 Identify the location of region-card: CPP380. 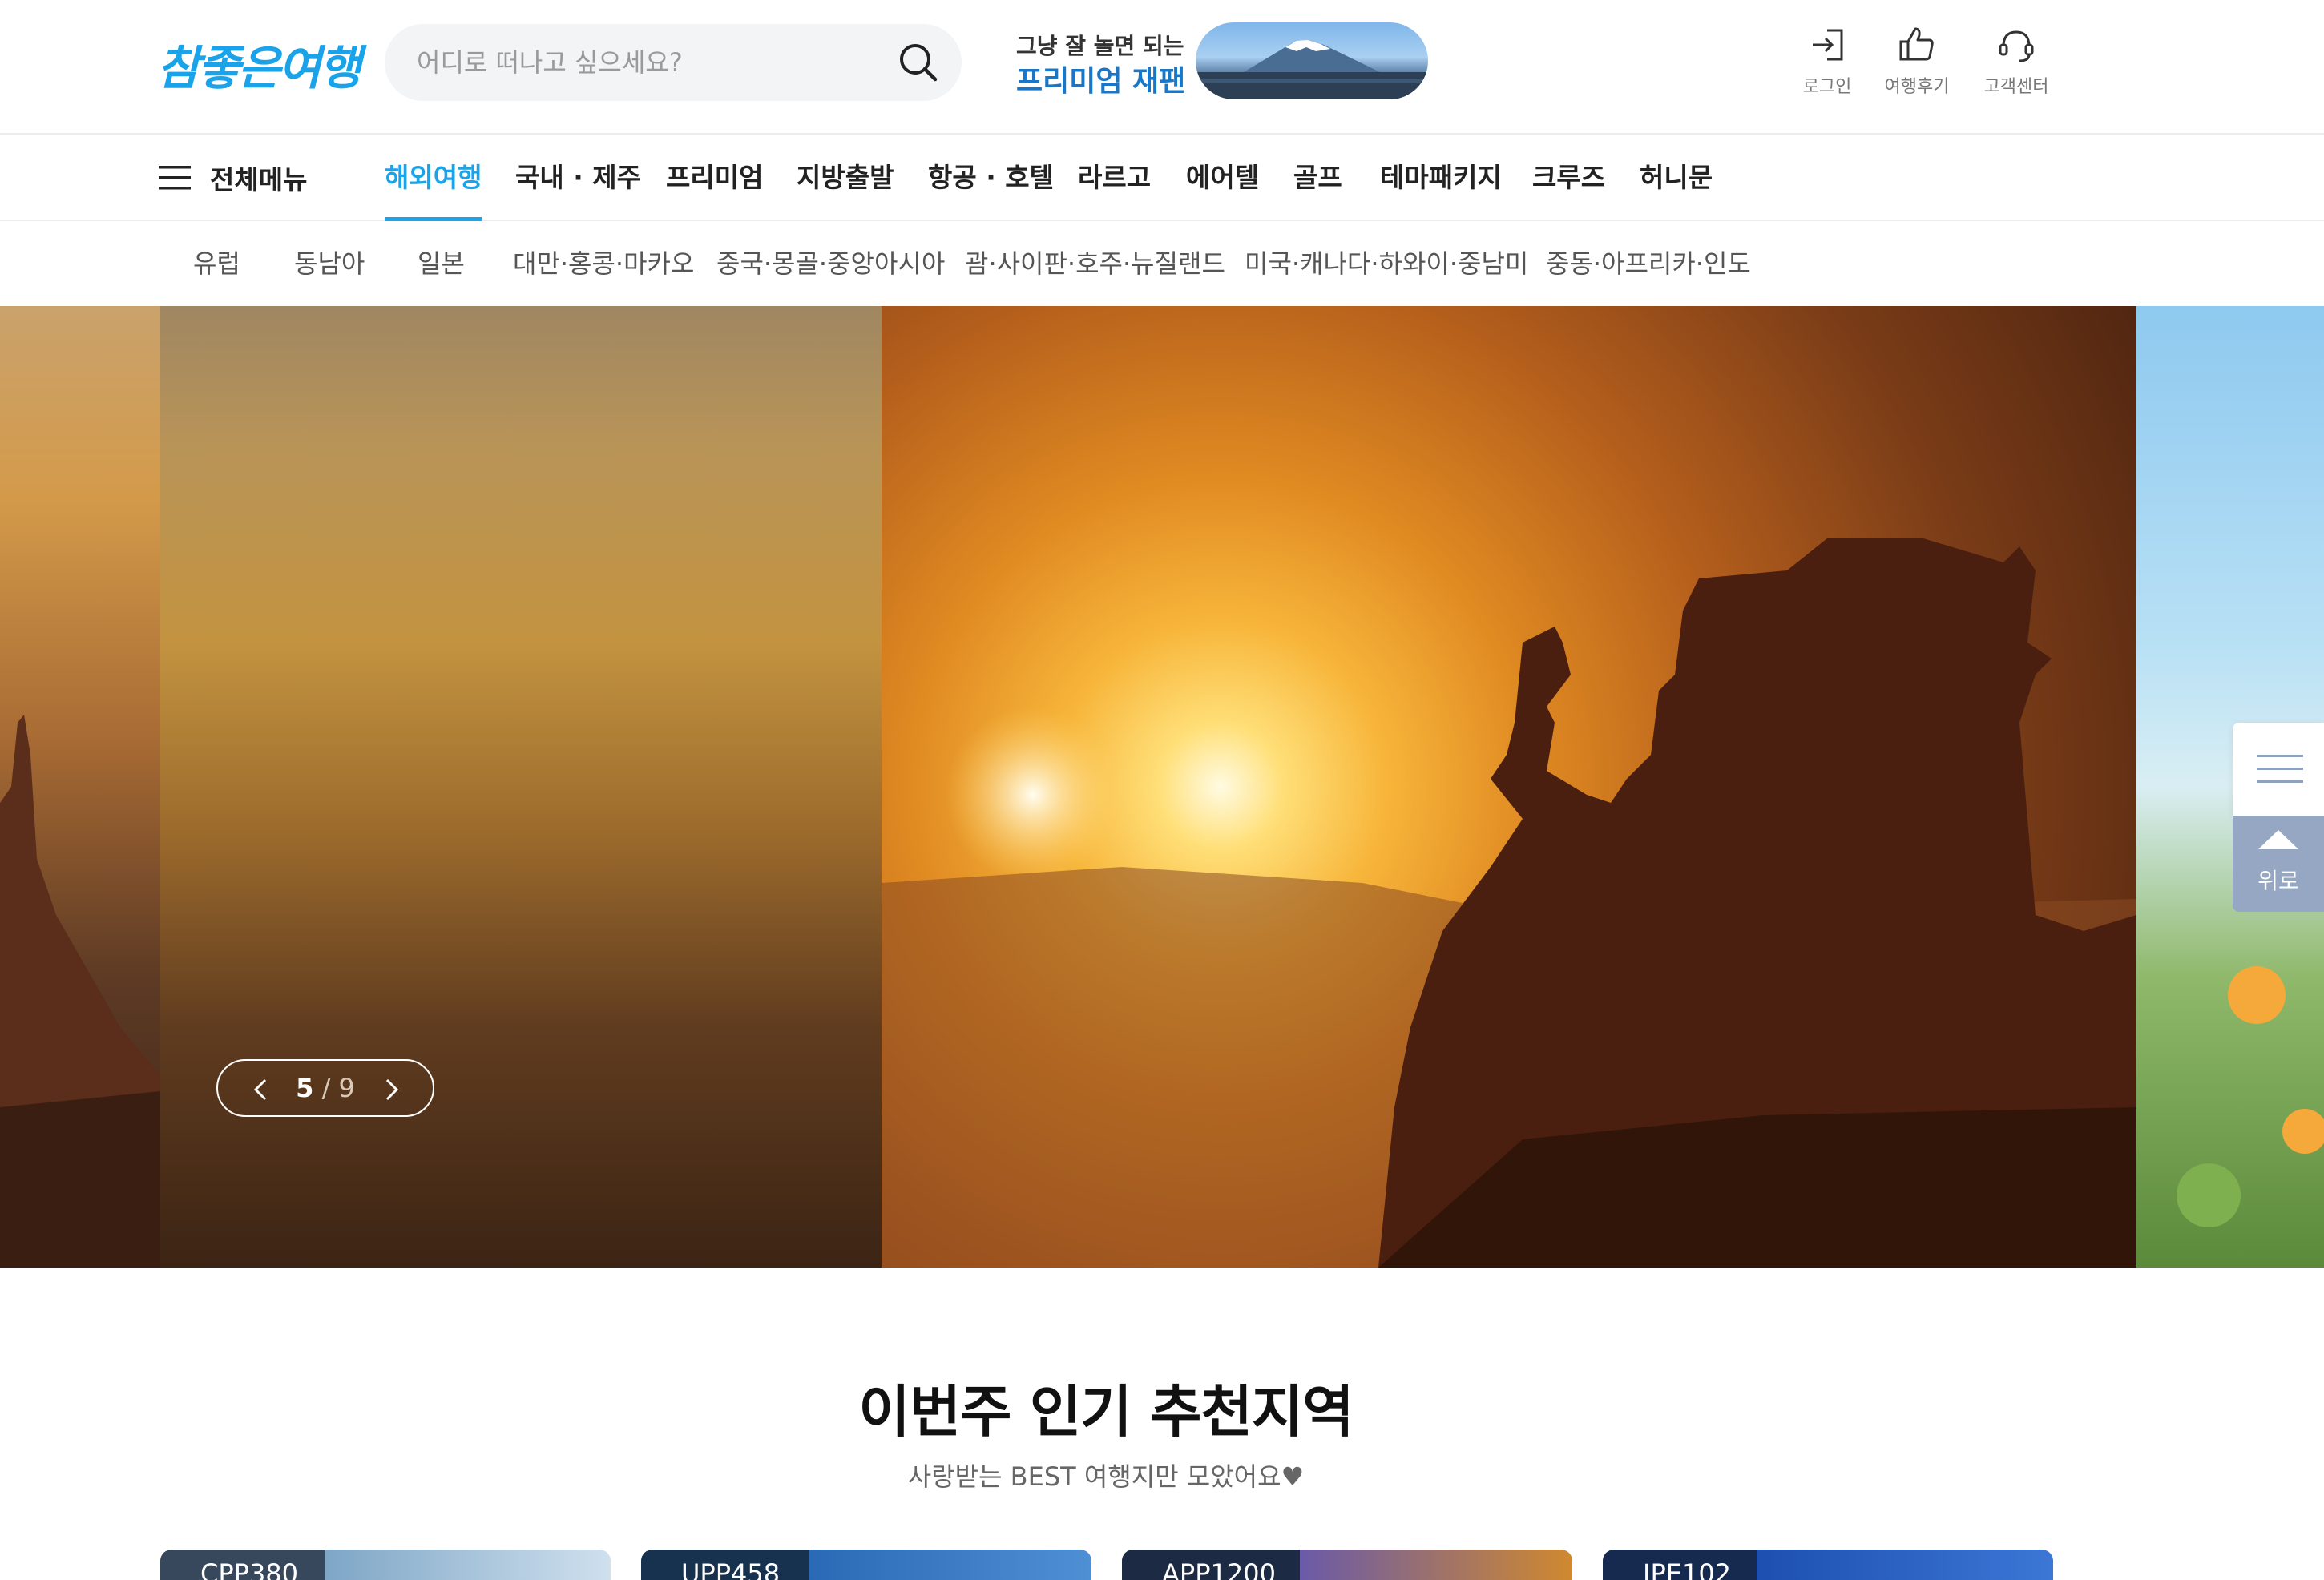
(385, 1565).